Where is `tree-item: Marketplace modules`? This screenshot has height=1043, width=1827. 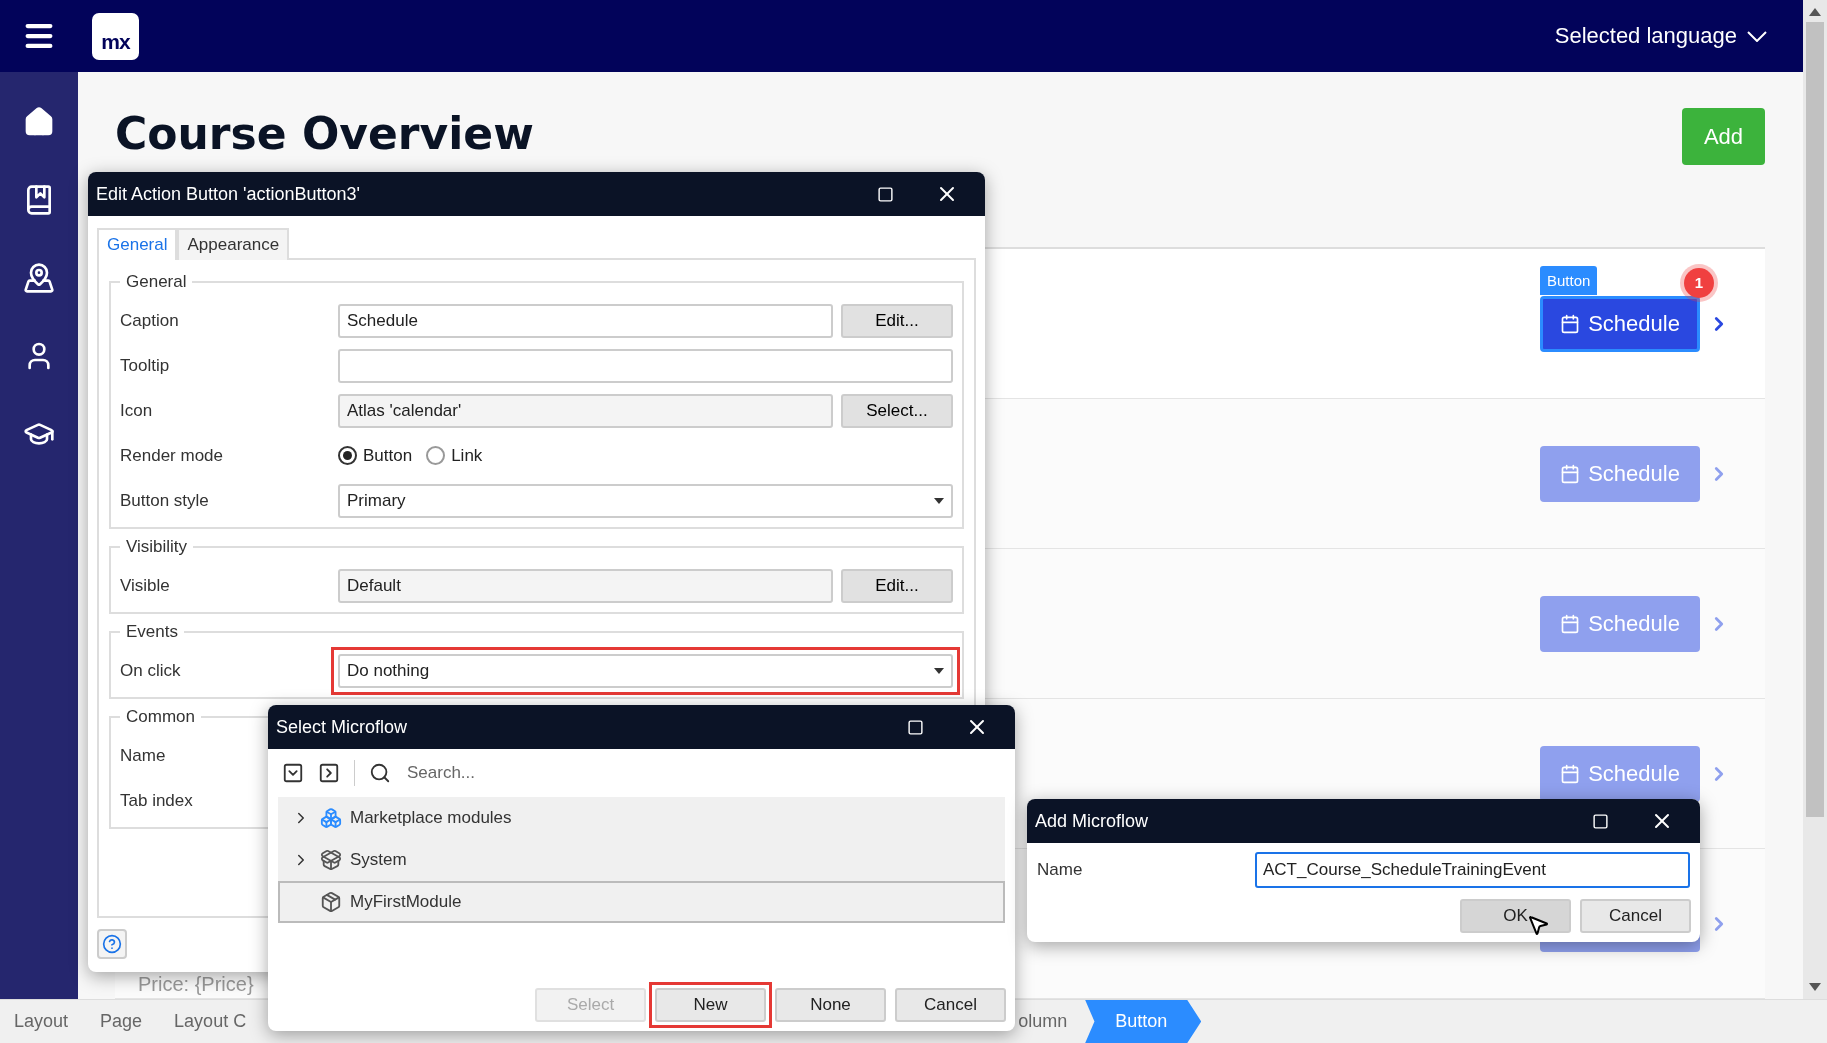
tree-item: Marketplace modules is located at coordinates (641, 818).